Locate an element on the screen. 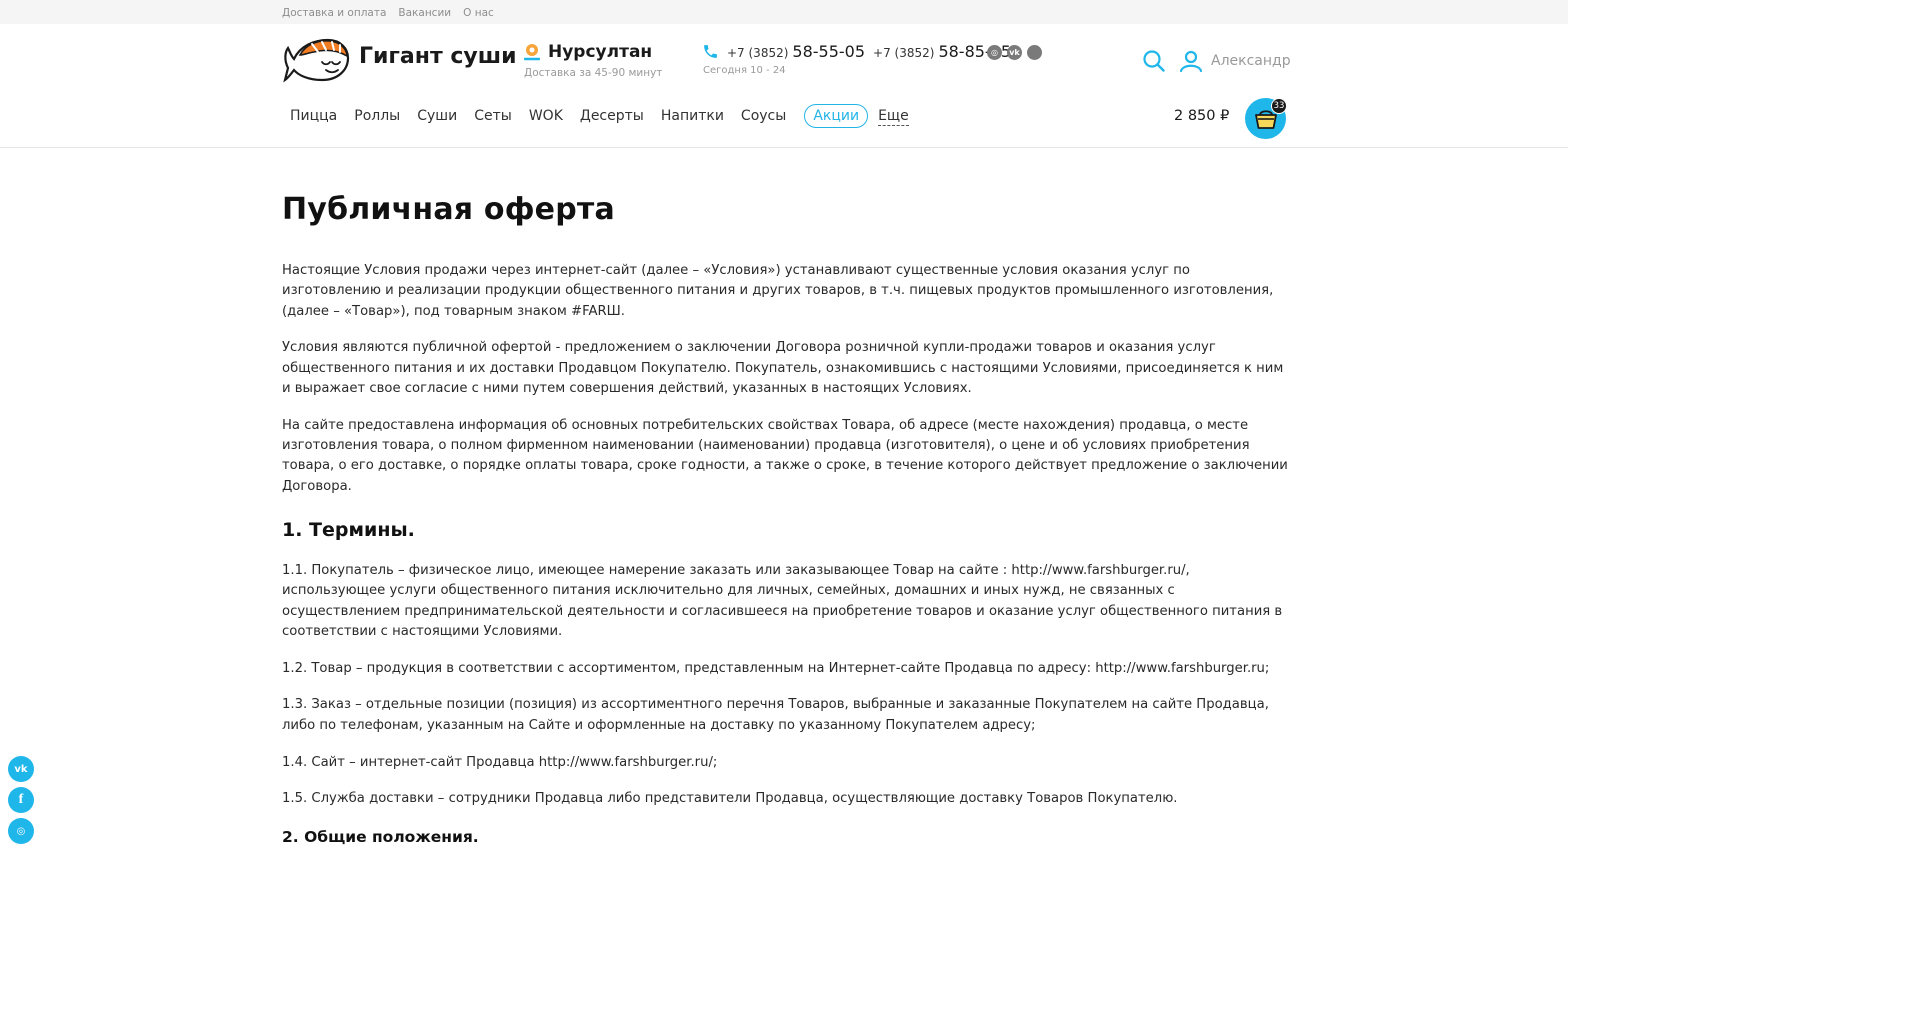 This screenshot has height=1024, width=1920. nav-item-pizza: Пицца is located at coordinates (313, 116).